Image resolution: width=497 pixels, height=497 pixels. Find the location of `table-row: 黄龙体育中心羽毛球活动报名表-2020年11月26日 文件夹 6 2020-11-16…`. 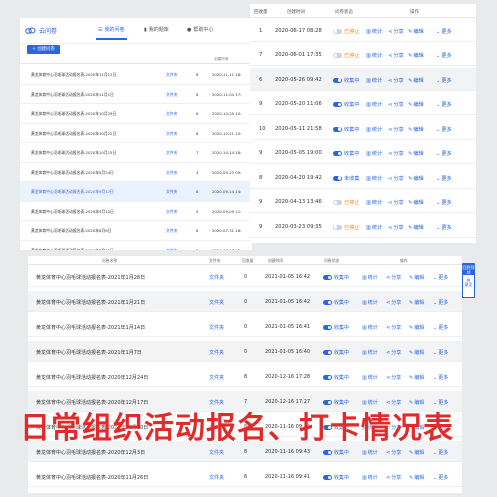

table-row: 黄龙体育中心羽毛球活动报名表-2020年11月26日 文件夹 6 2020-11-16… is located at coordinates (245, 477).